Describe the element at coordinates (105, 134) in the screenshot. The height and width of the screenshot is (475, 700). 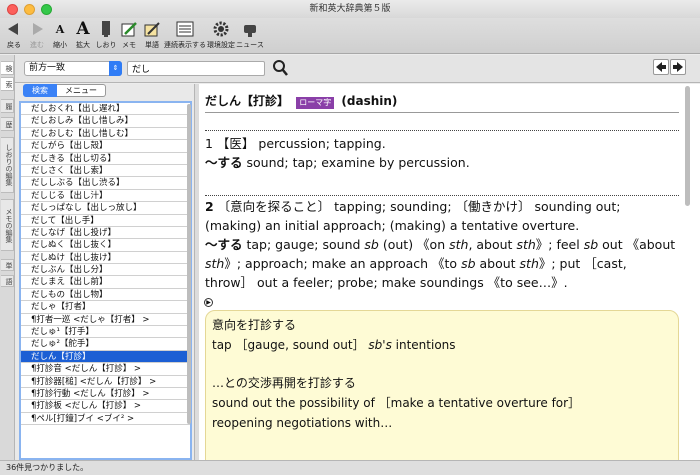
I see `result-list-item: だしおしむ【出し惜しむ】` at that location.